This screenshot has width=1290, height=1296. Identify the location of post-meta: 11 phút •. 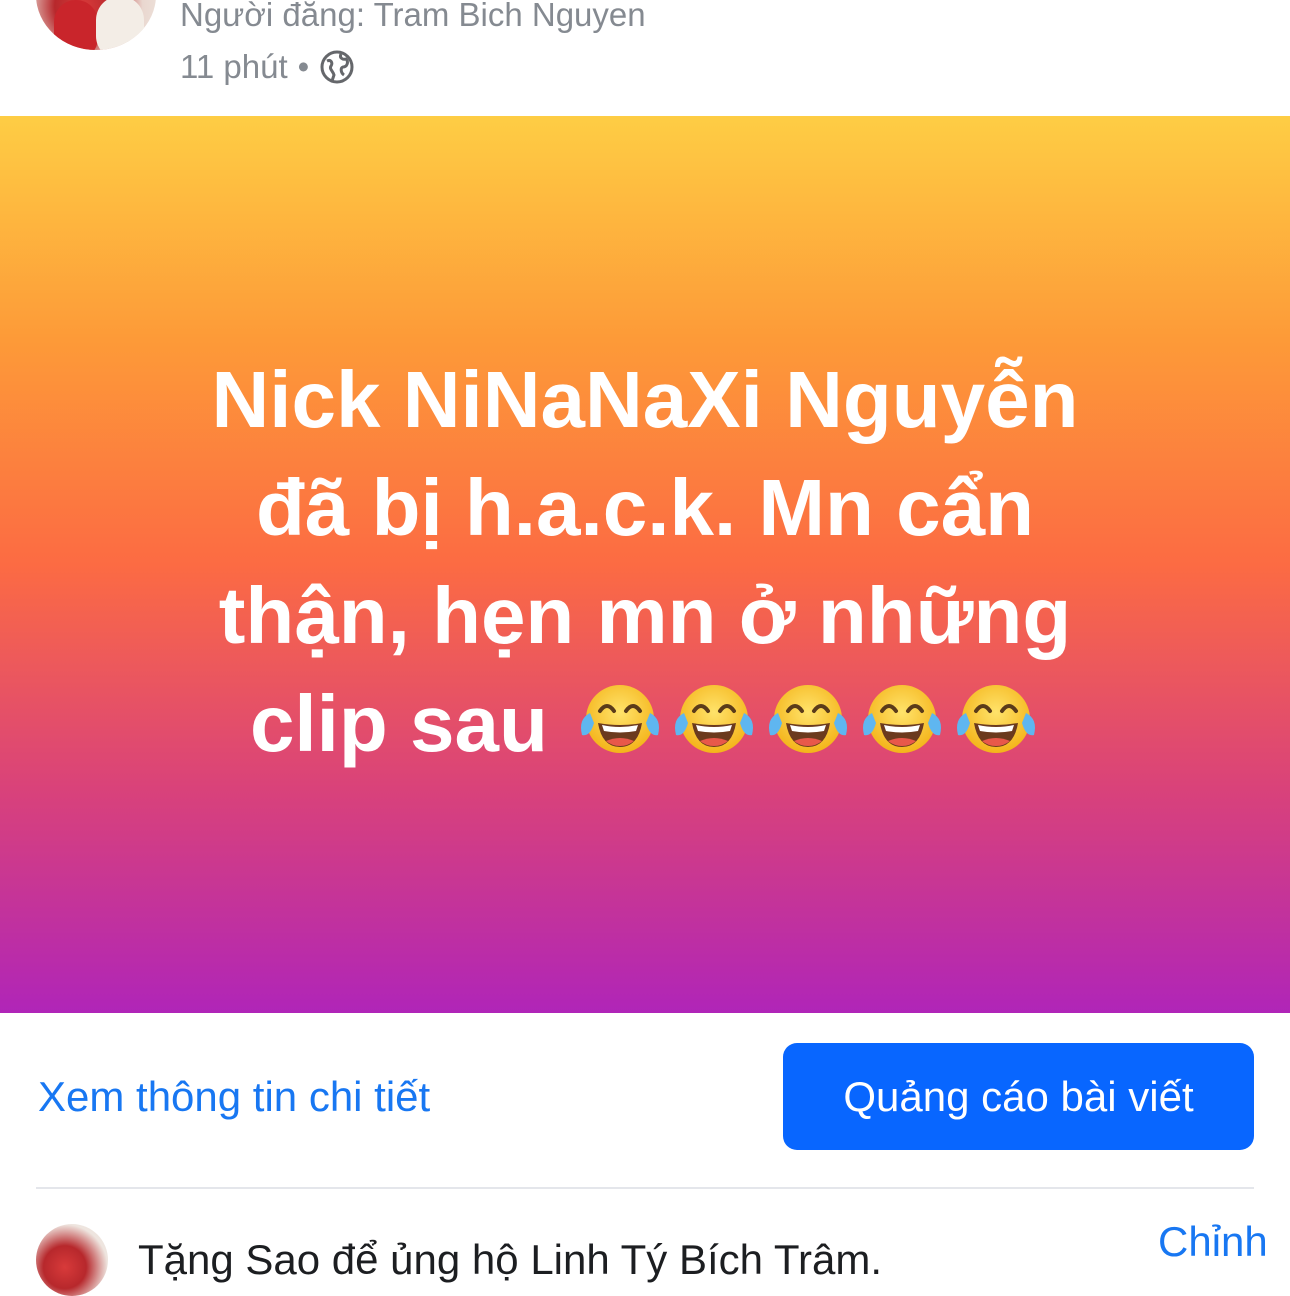
(267, 67).